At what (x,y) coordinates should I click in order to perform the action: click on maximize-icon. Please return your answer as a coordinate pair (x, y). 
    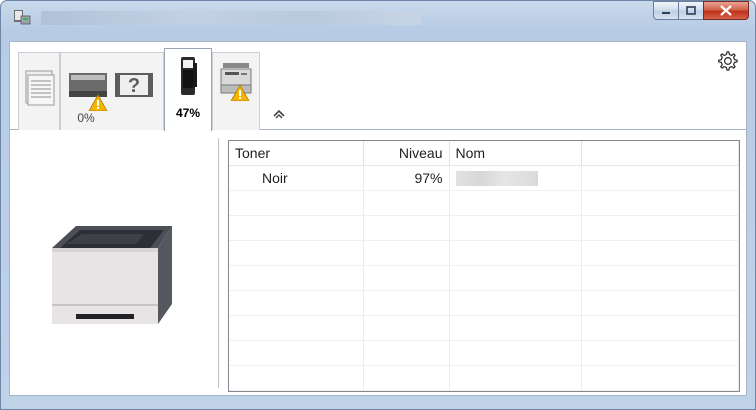
    Looking at the image, I should click on (691, 10).